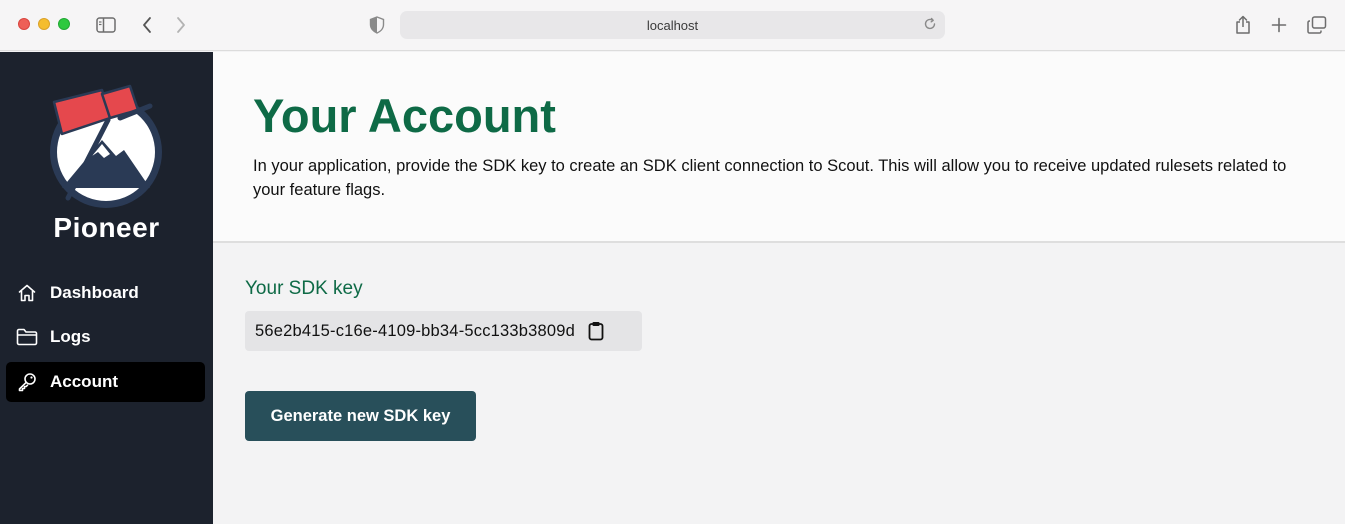 This screenshot has height=524, width=1345. I want to click on sdk-key-field: 56e2b415-c16e-4109-bb34-5cc133b3809d, so click(443, 331).